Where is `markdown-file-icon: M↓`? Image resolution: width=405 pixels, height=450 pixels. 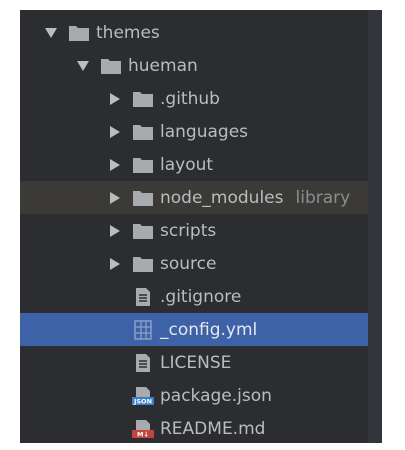
markdown-file-icon: M↓ is located at coordinates (143, 429).